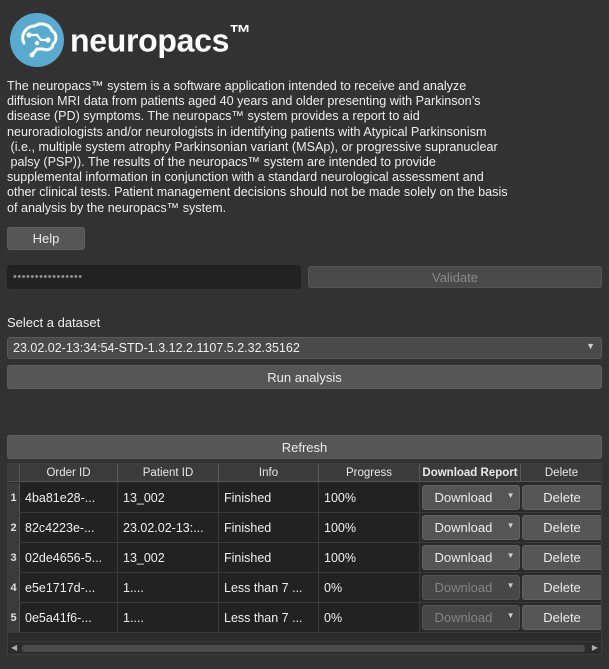  Describe the element at coordinates (470, 472) in the screenshot. I see `column-header-download-report: Download Report` at that location.